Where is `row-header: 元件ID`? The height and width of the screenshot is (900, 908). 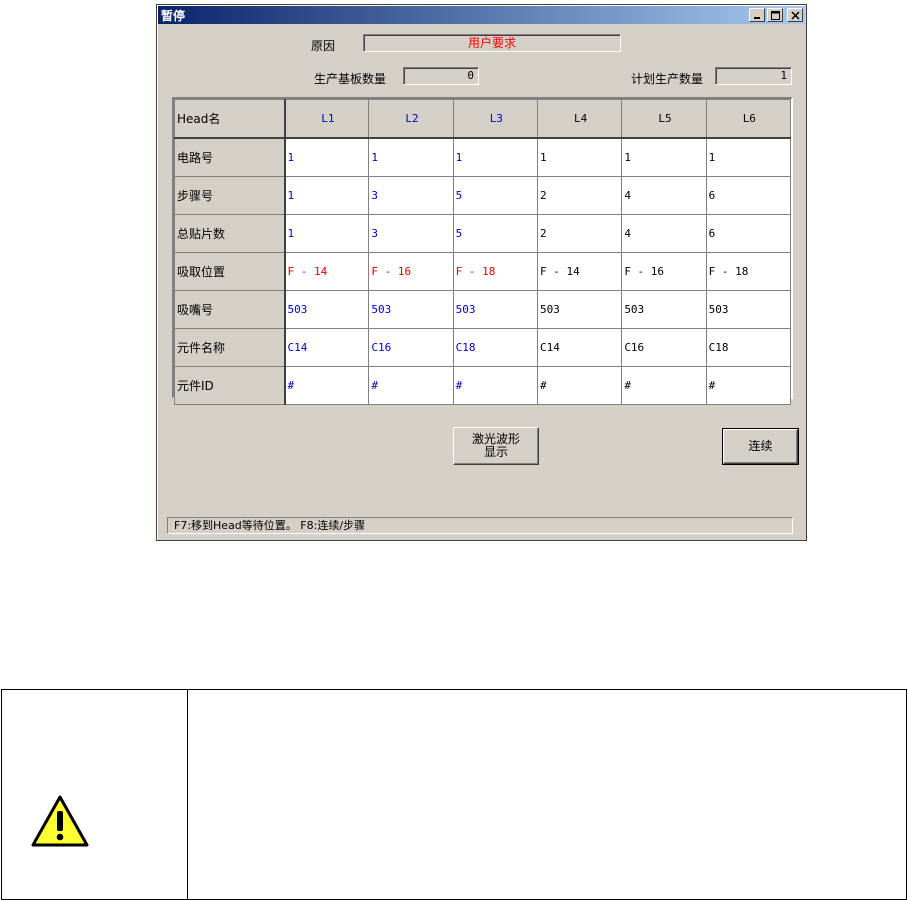 row-header: 元件ID is located at coordinates (230, 385).